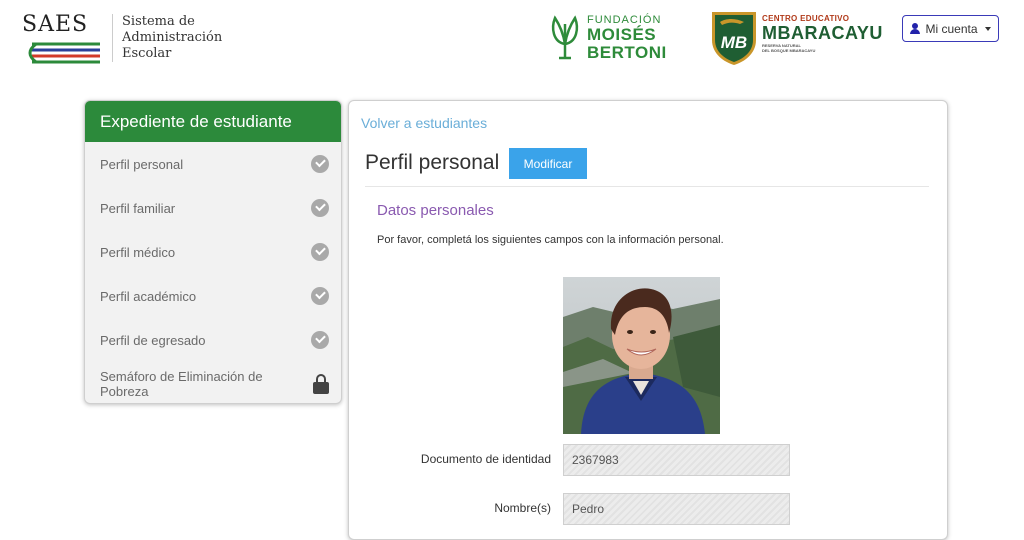  What do you see at coordinates (548, 163) in the screenshot?
I see `modify-button: Modificar` at bounding box center [548, 163].